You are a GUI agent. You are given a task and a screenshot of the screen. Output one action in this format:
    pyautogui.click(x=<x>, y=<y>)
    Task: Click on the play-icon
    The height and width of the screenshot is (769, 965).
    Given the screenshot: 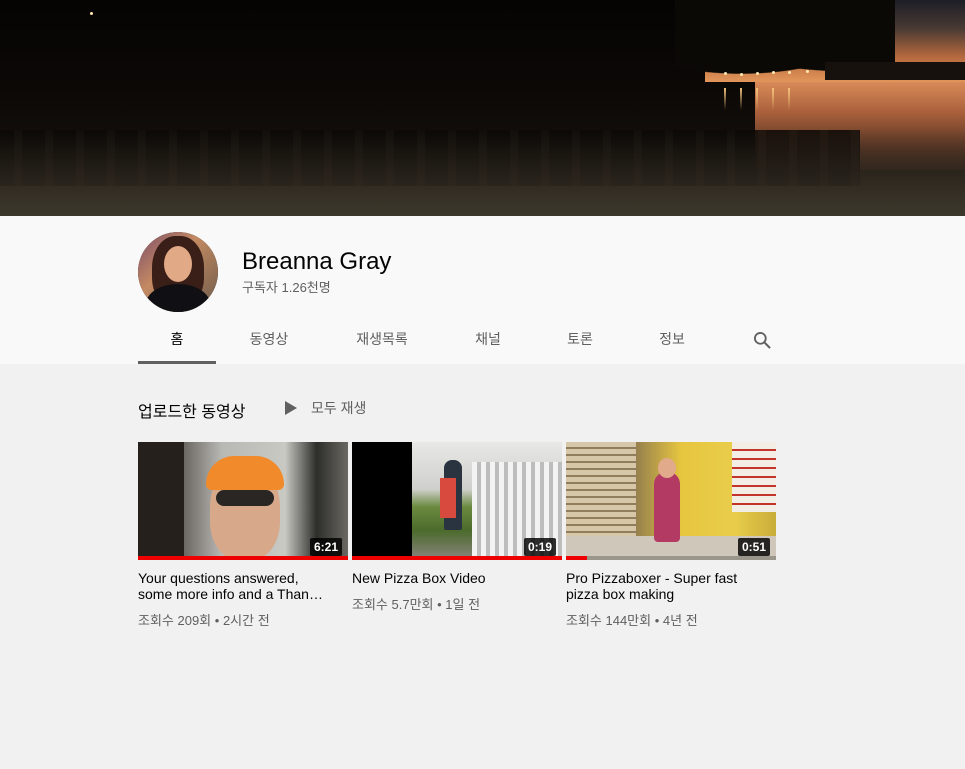 What is the action you would take?
    pyautogui.click(x=291, y=408)
    